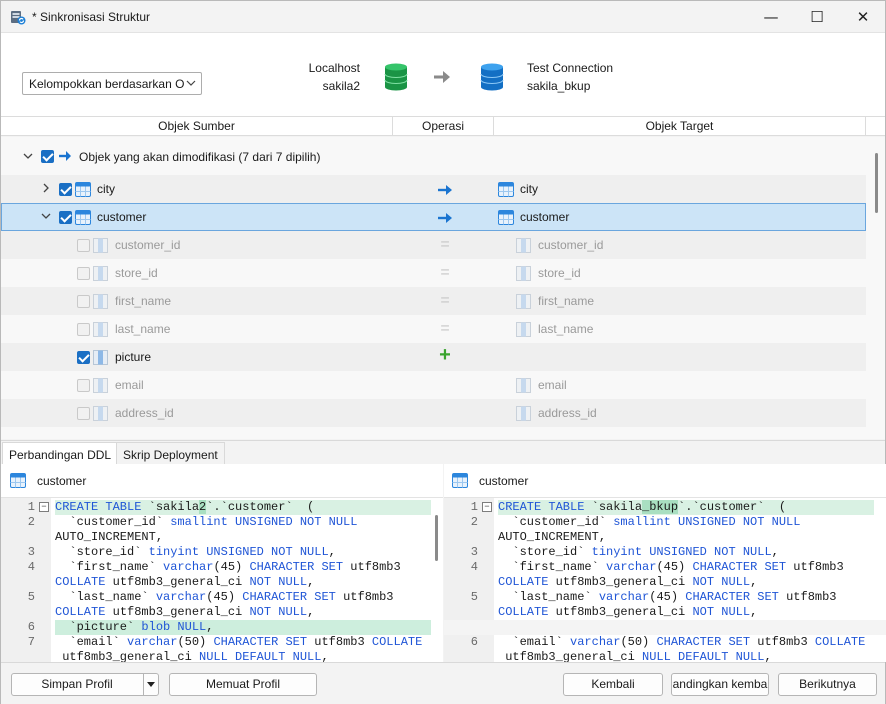  I want to click on column-header-operation: Operasi, so click(443, 126).